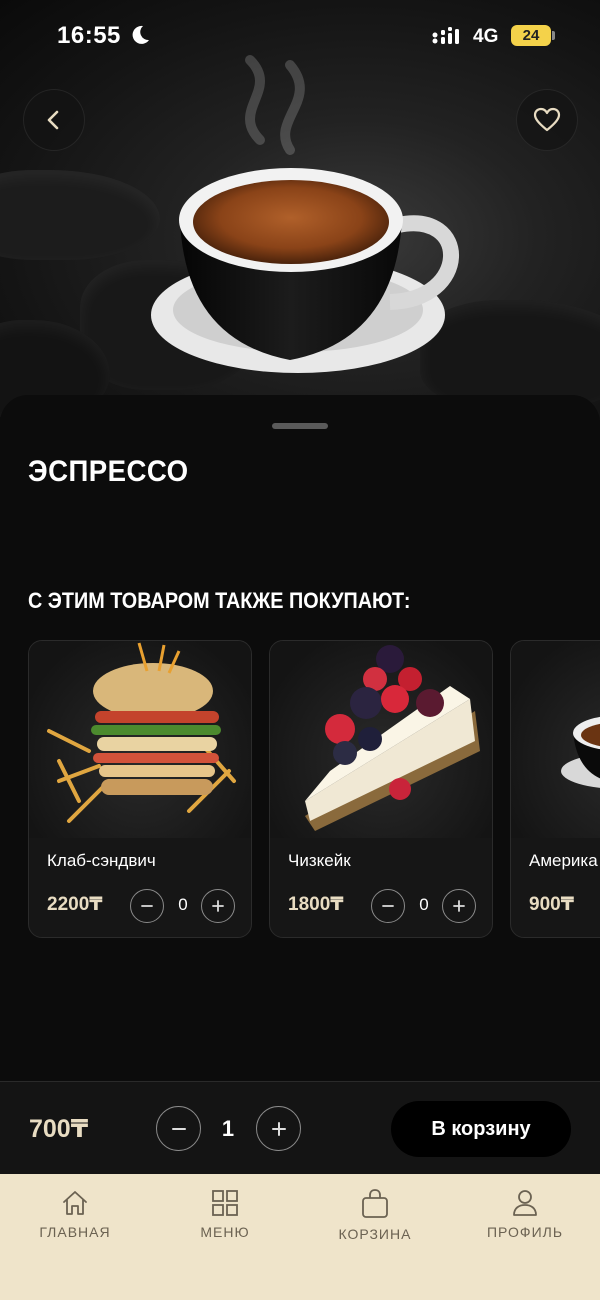 This screenshot has width=600, height=1300. Describe the element at coordinates (525, 1232) in the screenshot. I see `tab-label: ПРОФИЛЬ` at that location.